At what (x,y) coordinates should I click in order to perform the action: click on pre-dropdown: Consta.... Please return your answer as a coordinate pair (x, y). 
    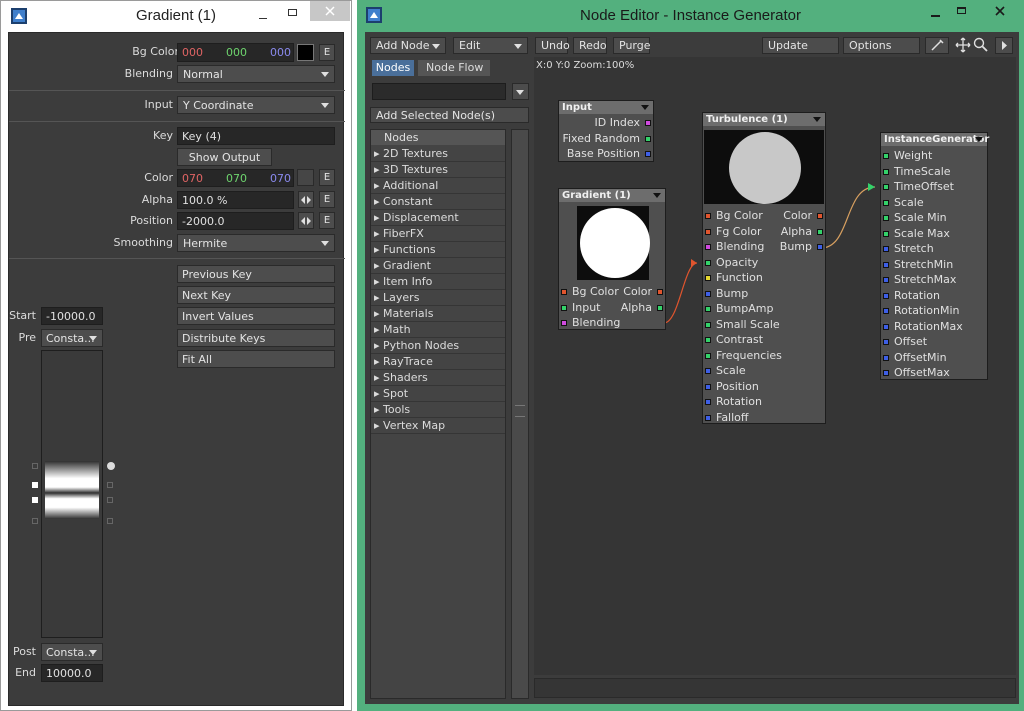
    Looking at the image, I should click on (72, 338).